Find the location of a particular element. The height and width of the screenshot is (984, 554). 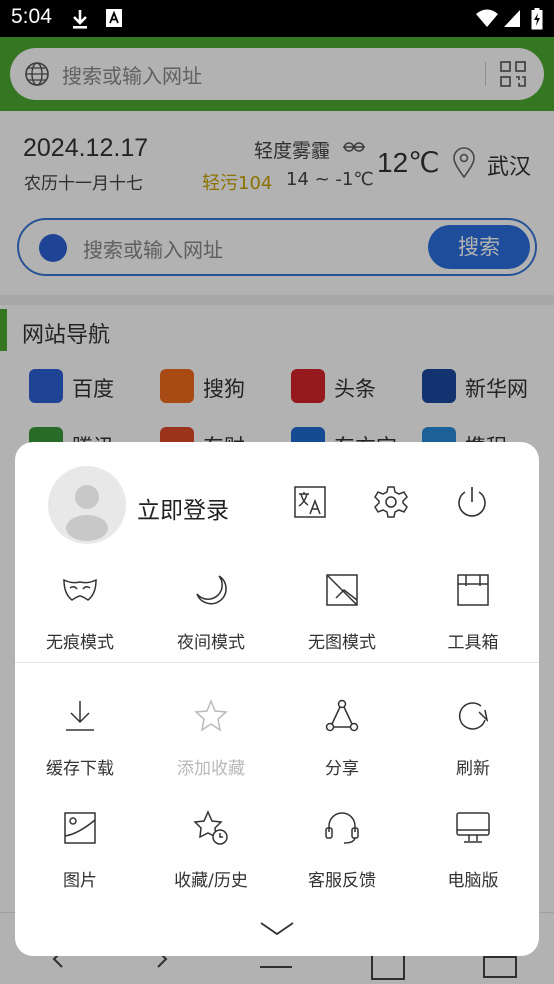

menu-item-label: 图片 is located at coordinates (80, 881).